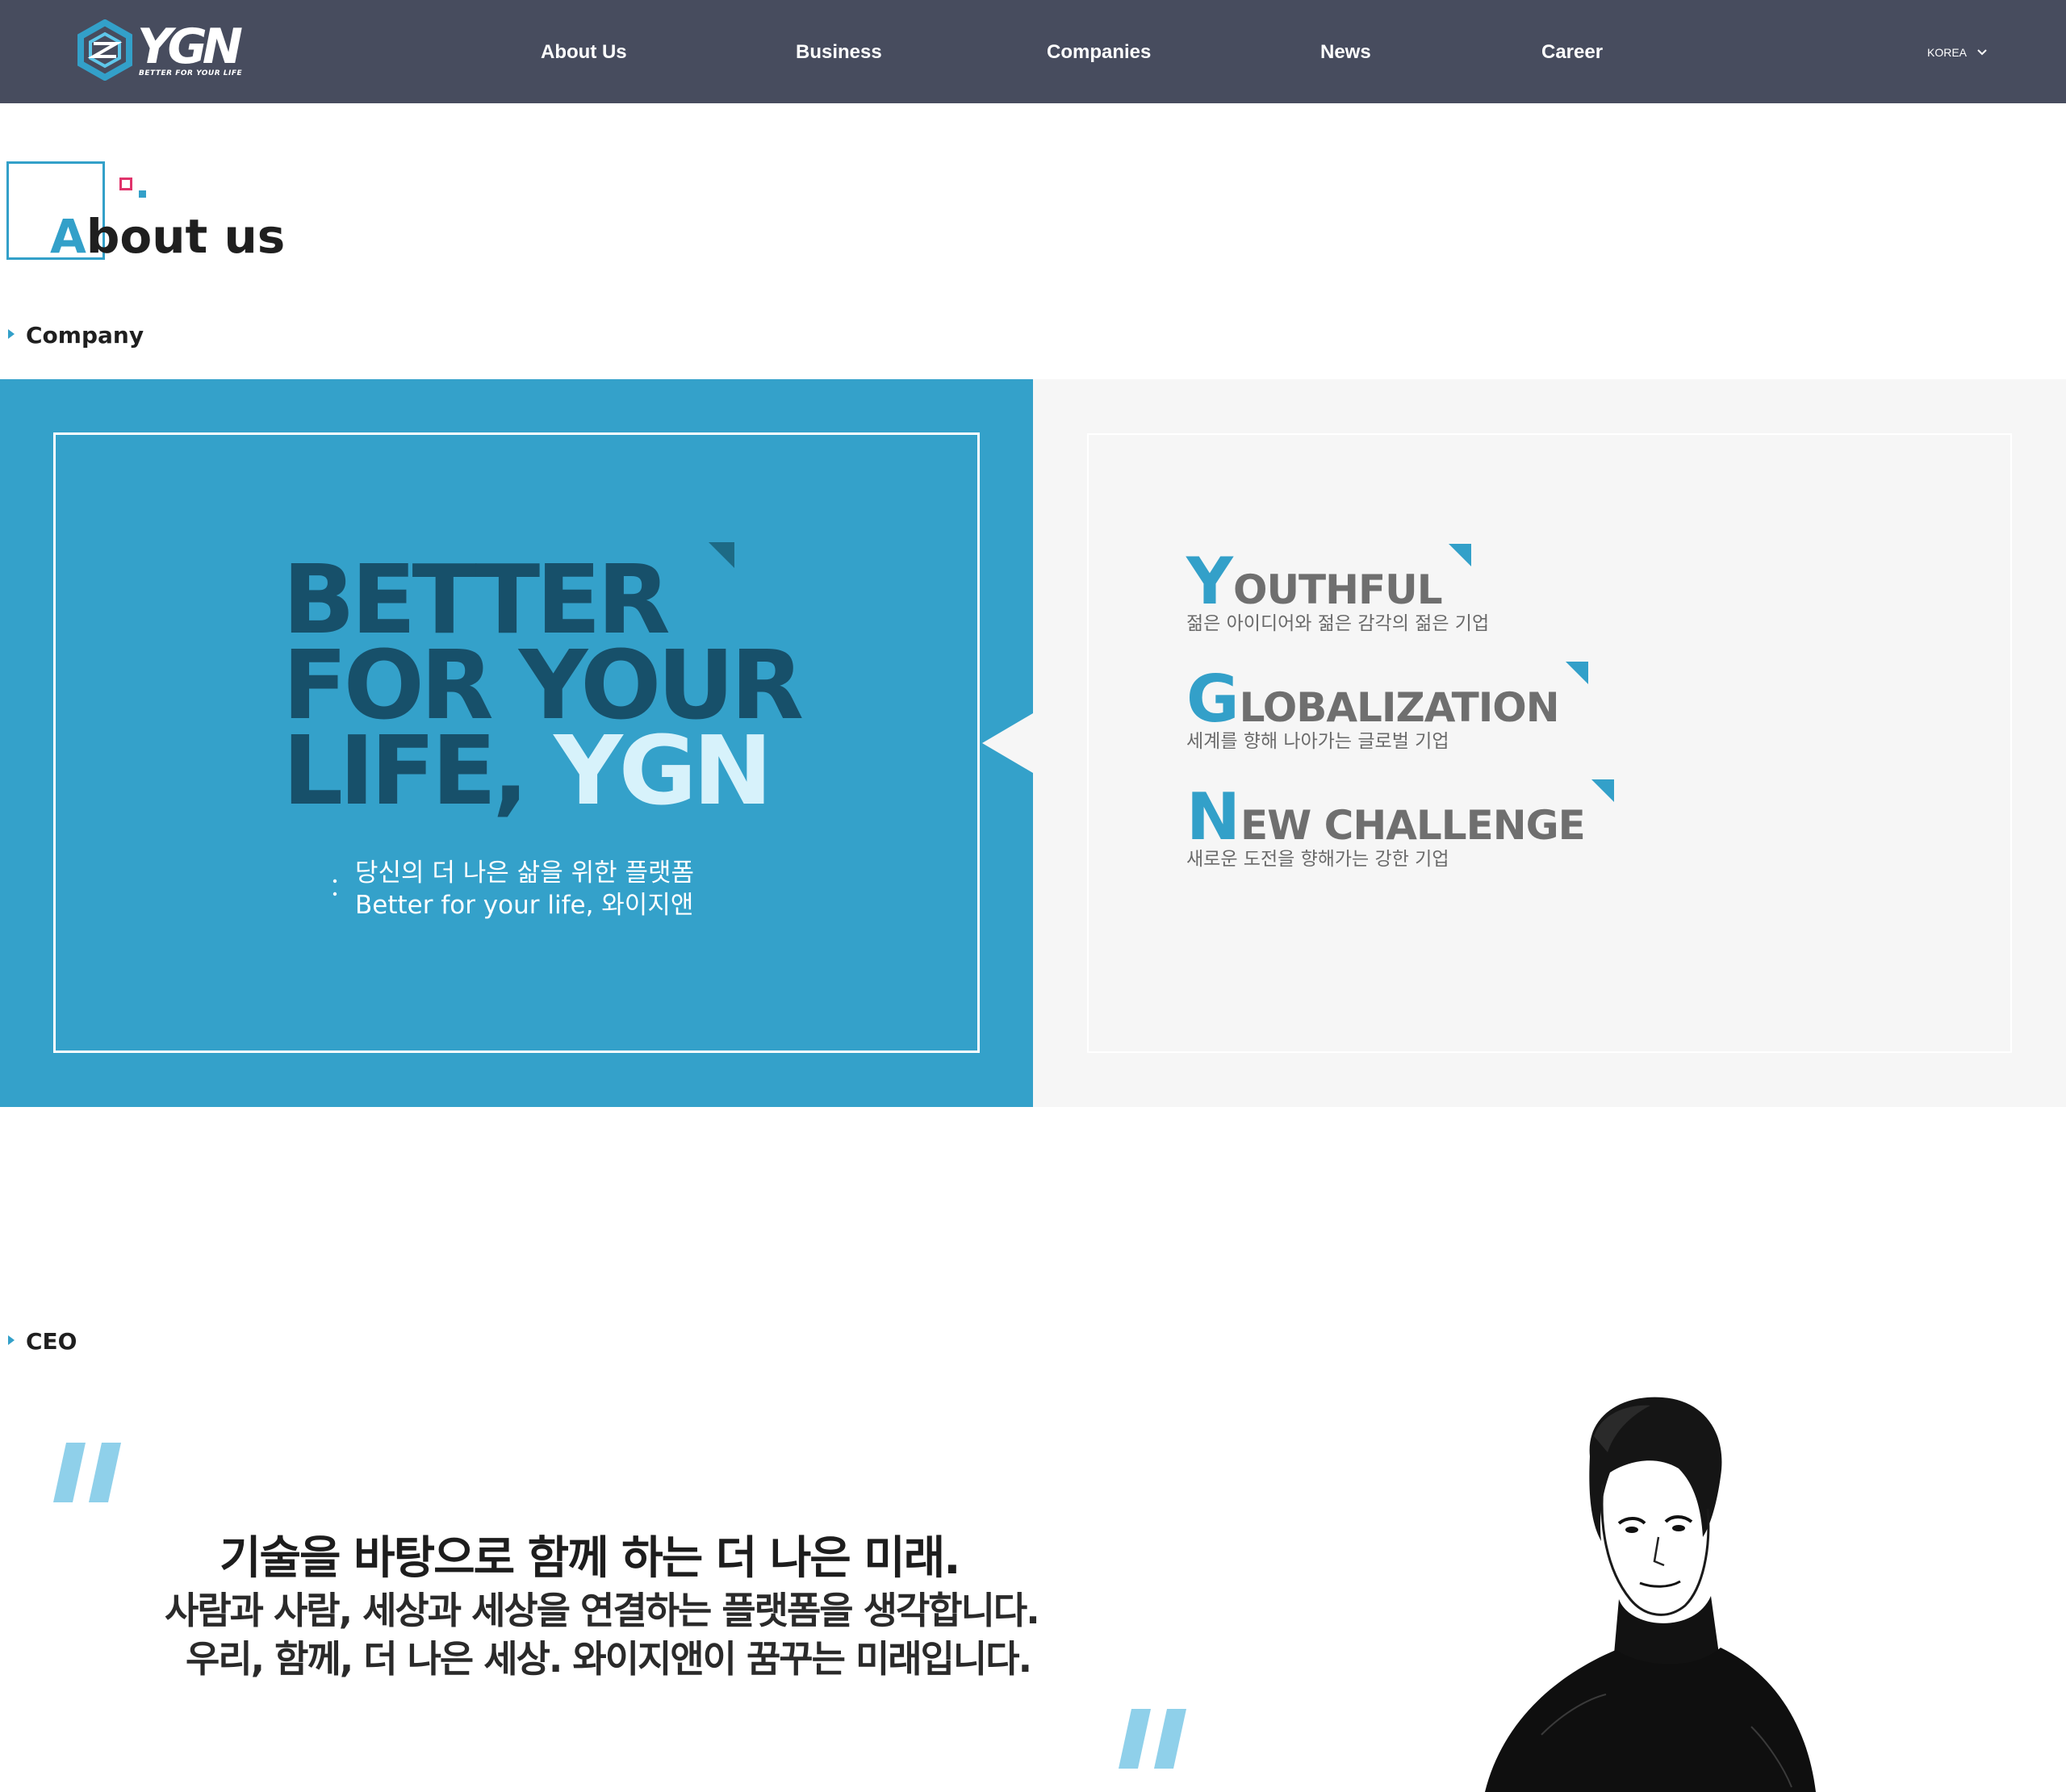 This screenshot has height=1792, width=2066. Describe the element at coordinates (1317, 859) in the screenshot. I see `value-description: 새로운 도전을 향해가는 강한 기업` at that location.